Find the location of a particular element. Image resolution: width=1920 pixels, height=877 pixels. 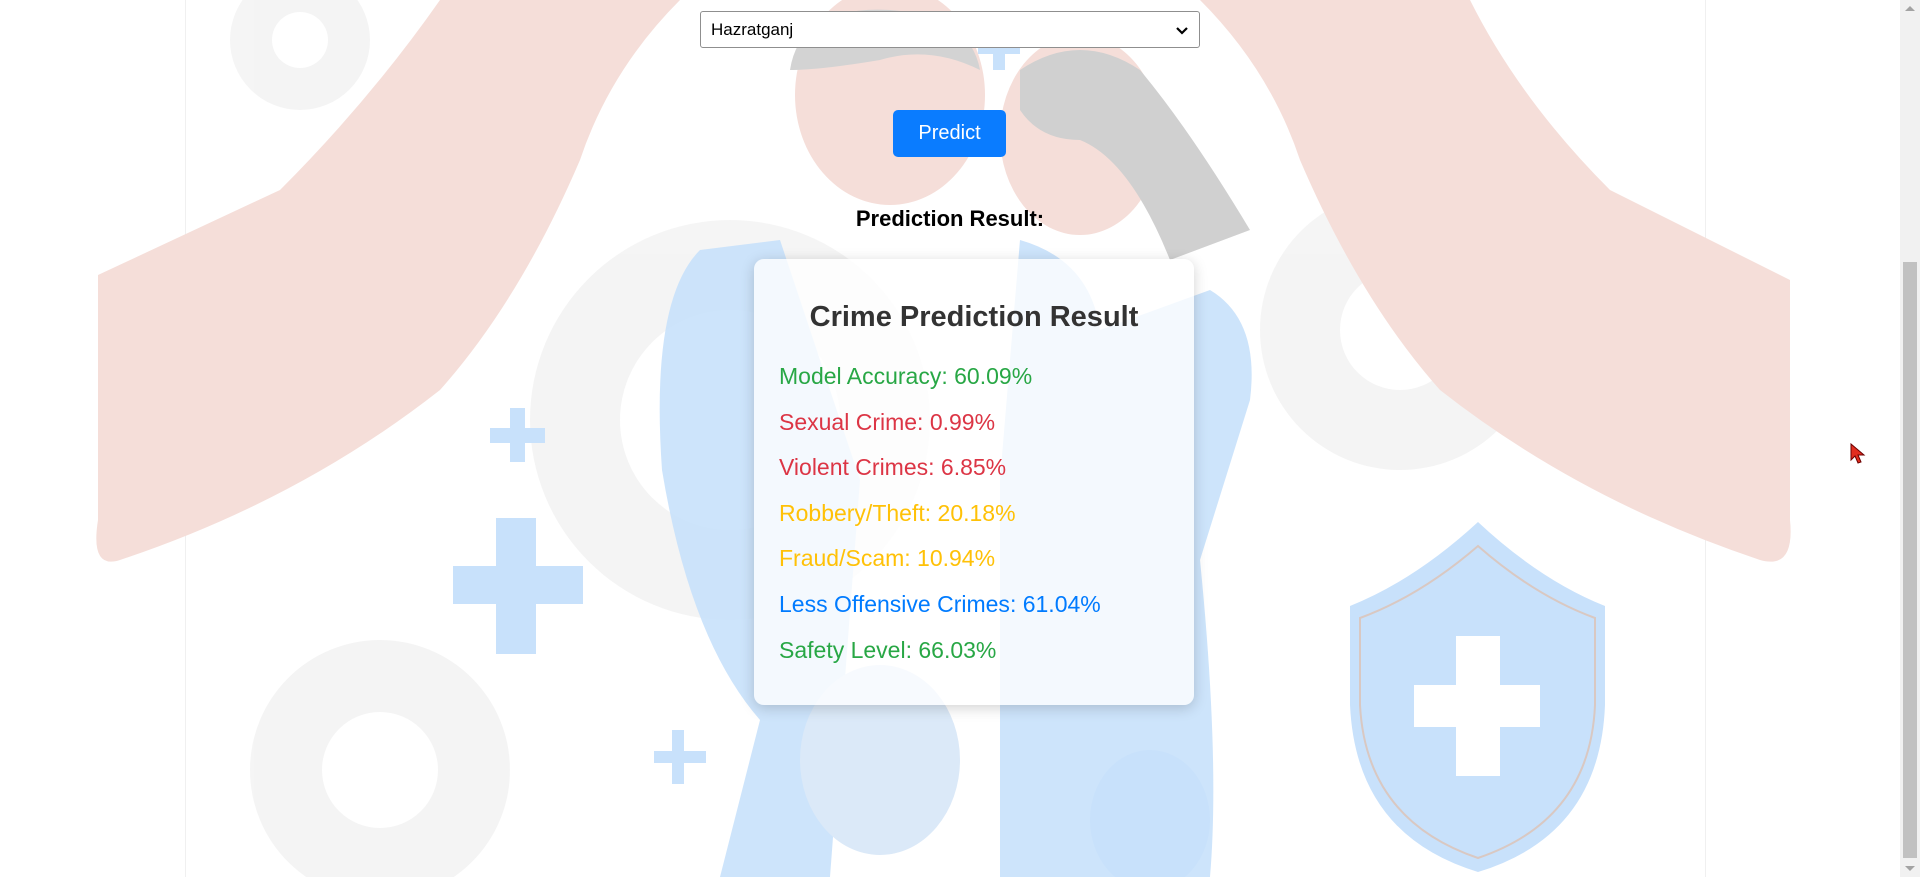

result-line-less-offensive-crimes: Less Offensive Crimes: 61.04% is located at coordinates (940, 603).